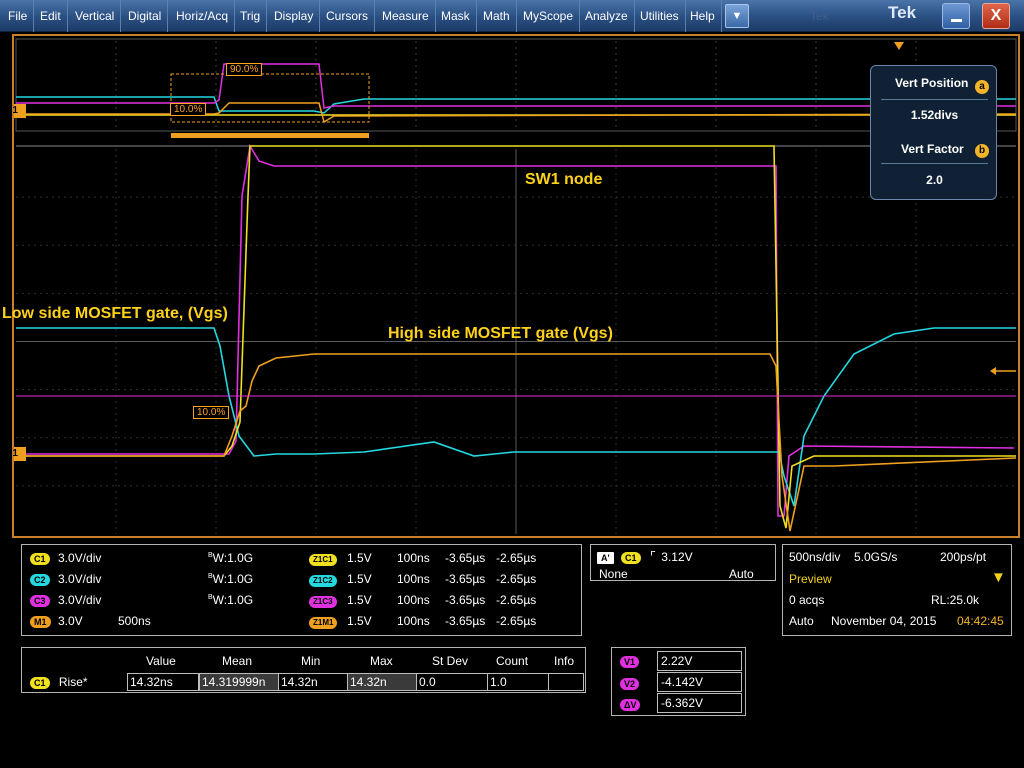 The height and width of the screenshot is (768, 1024). What do you see at coordinates (699, 661) in the screenshot?
I see `cursor-v1-value: 2.22V` at bounding box center [699, 661].